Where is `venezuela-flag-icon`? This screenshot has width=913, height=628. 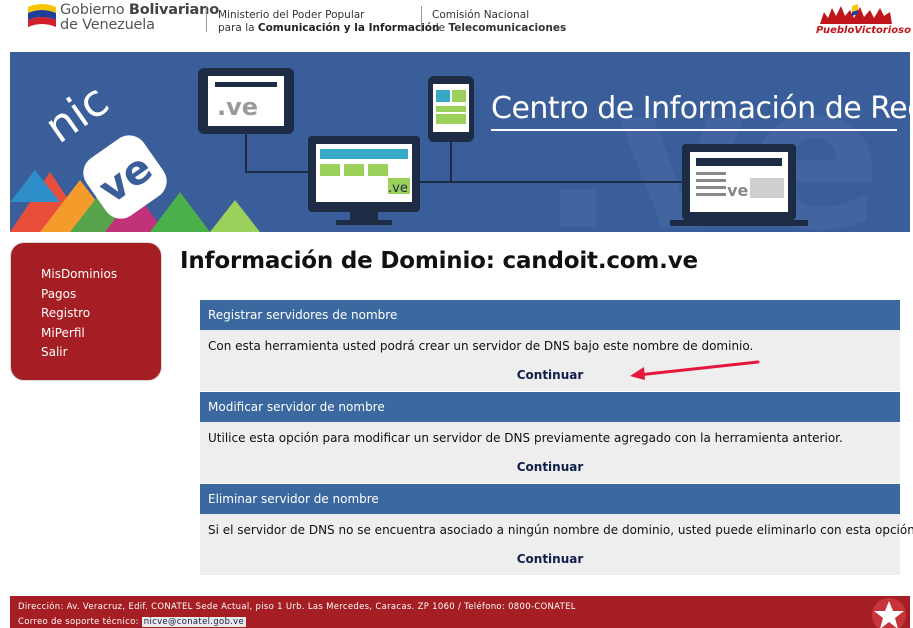 venezuela-flag-icon is located at coordinates (42, 15).